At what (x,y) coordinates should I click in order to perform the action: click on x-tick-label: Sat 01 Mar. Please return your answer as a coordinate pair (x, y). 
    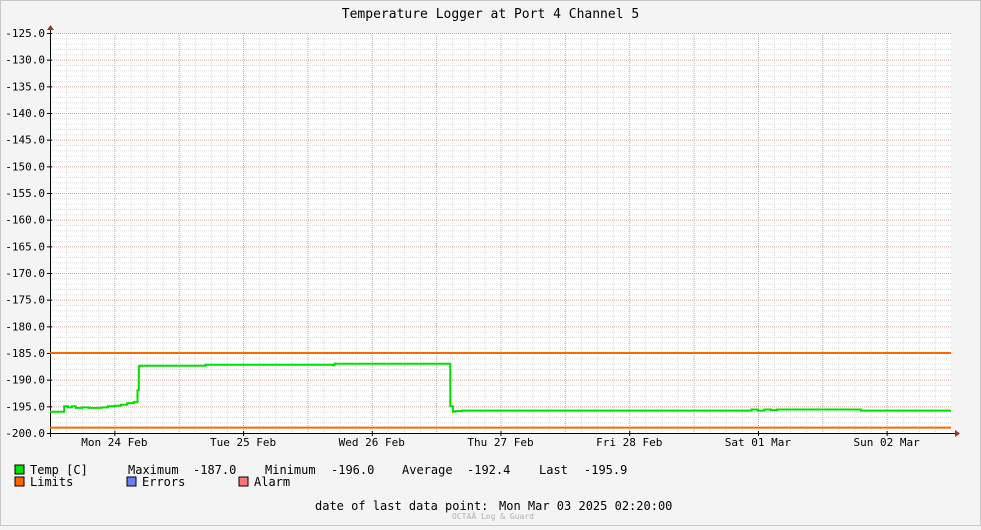
    Looking at the image, I should click on (758, 442).